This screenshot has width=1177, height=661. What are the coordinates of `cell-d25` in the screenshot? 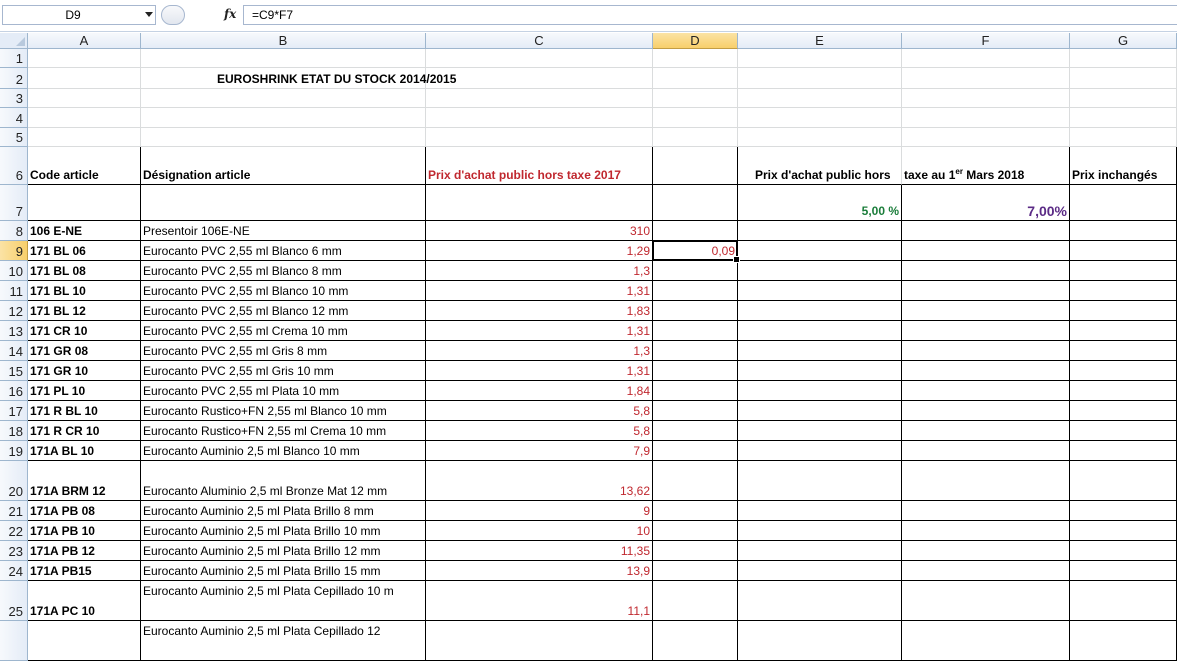 It's located at (695, 601).